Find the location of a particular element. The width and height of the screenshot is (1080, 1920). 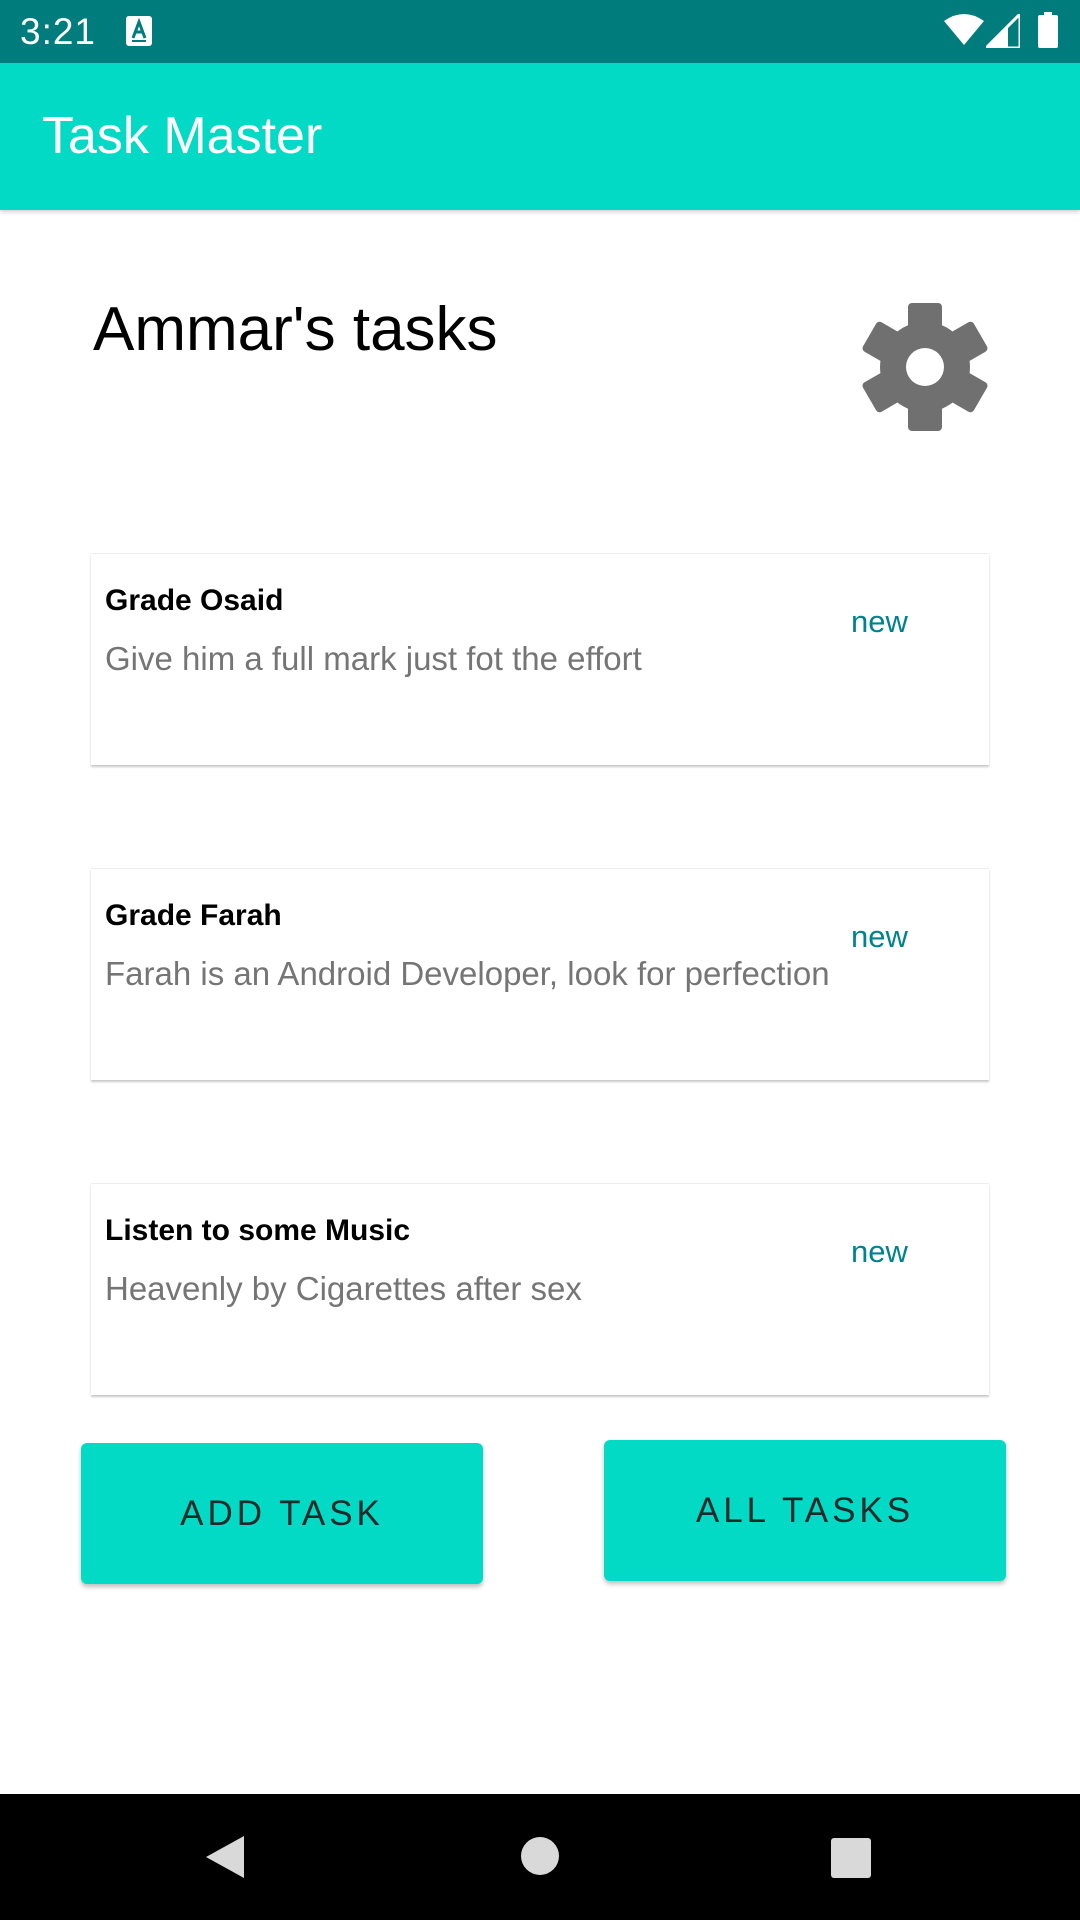

wifi-icon is located at coordinates (964, 29).